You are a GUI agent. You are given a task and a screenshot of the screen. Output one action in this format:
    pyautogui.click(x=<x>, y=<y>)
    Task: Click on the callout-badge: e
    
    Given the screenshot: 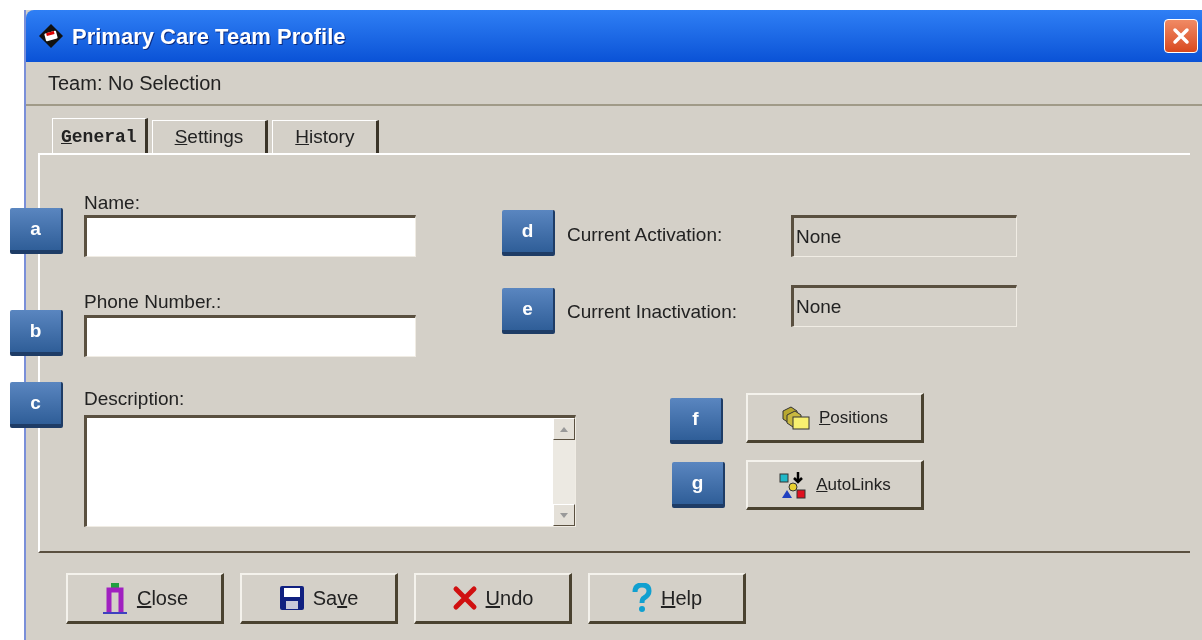 What is the action you would take?
    pyautogui.click(x=528, y=311)
    